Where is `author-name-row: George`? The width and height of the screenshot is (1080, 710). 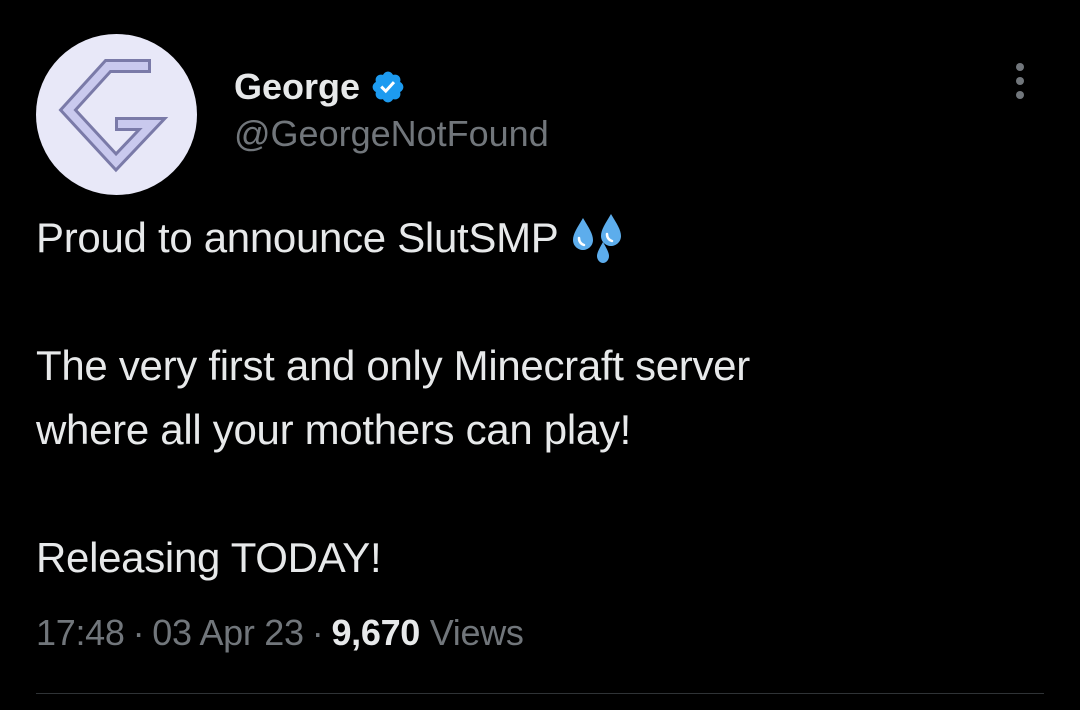
author-name-row: George is located at coordinates (320, 87).